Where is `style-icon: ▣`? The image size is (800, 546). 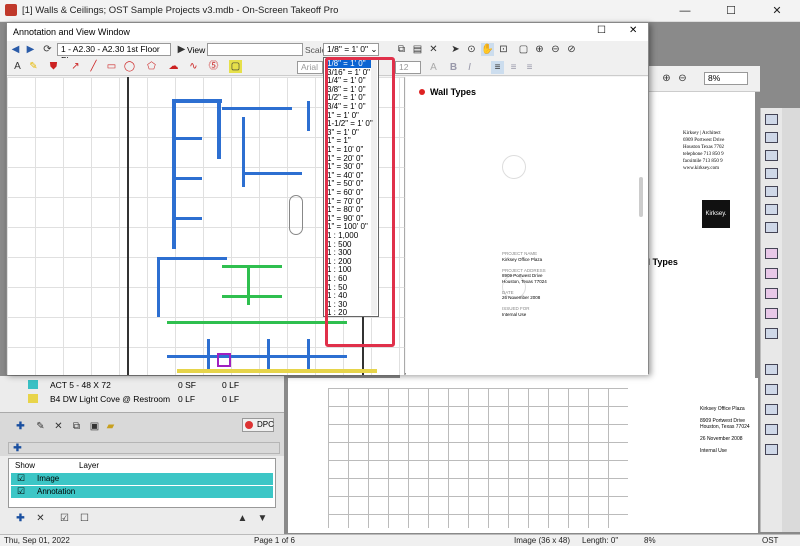 style-icon: ▣ is located at coordinates (94, 426).